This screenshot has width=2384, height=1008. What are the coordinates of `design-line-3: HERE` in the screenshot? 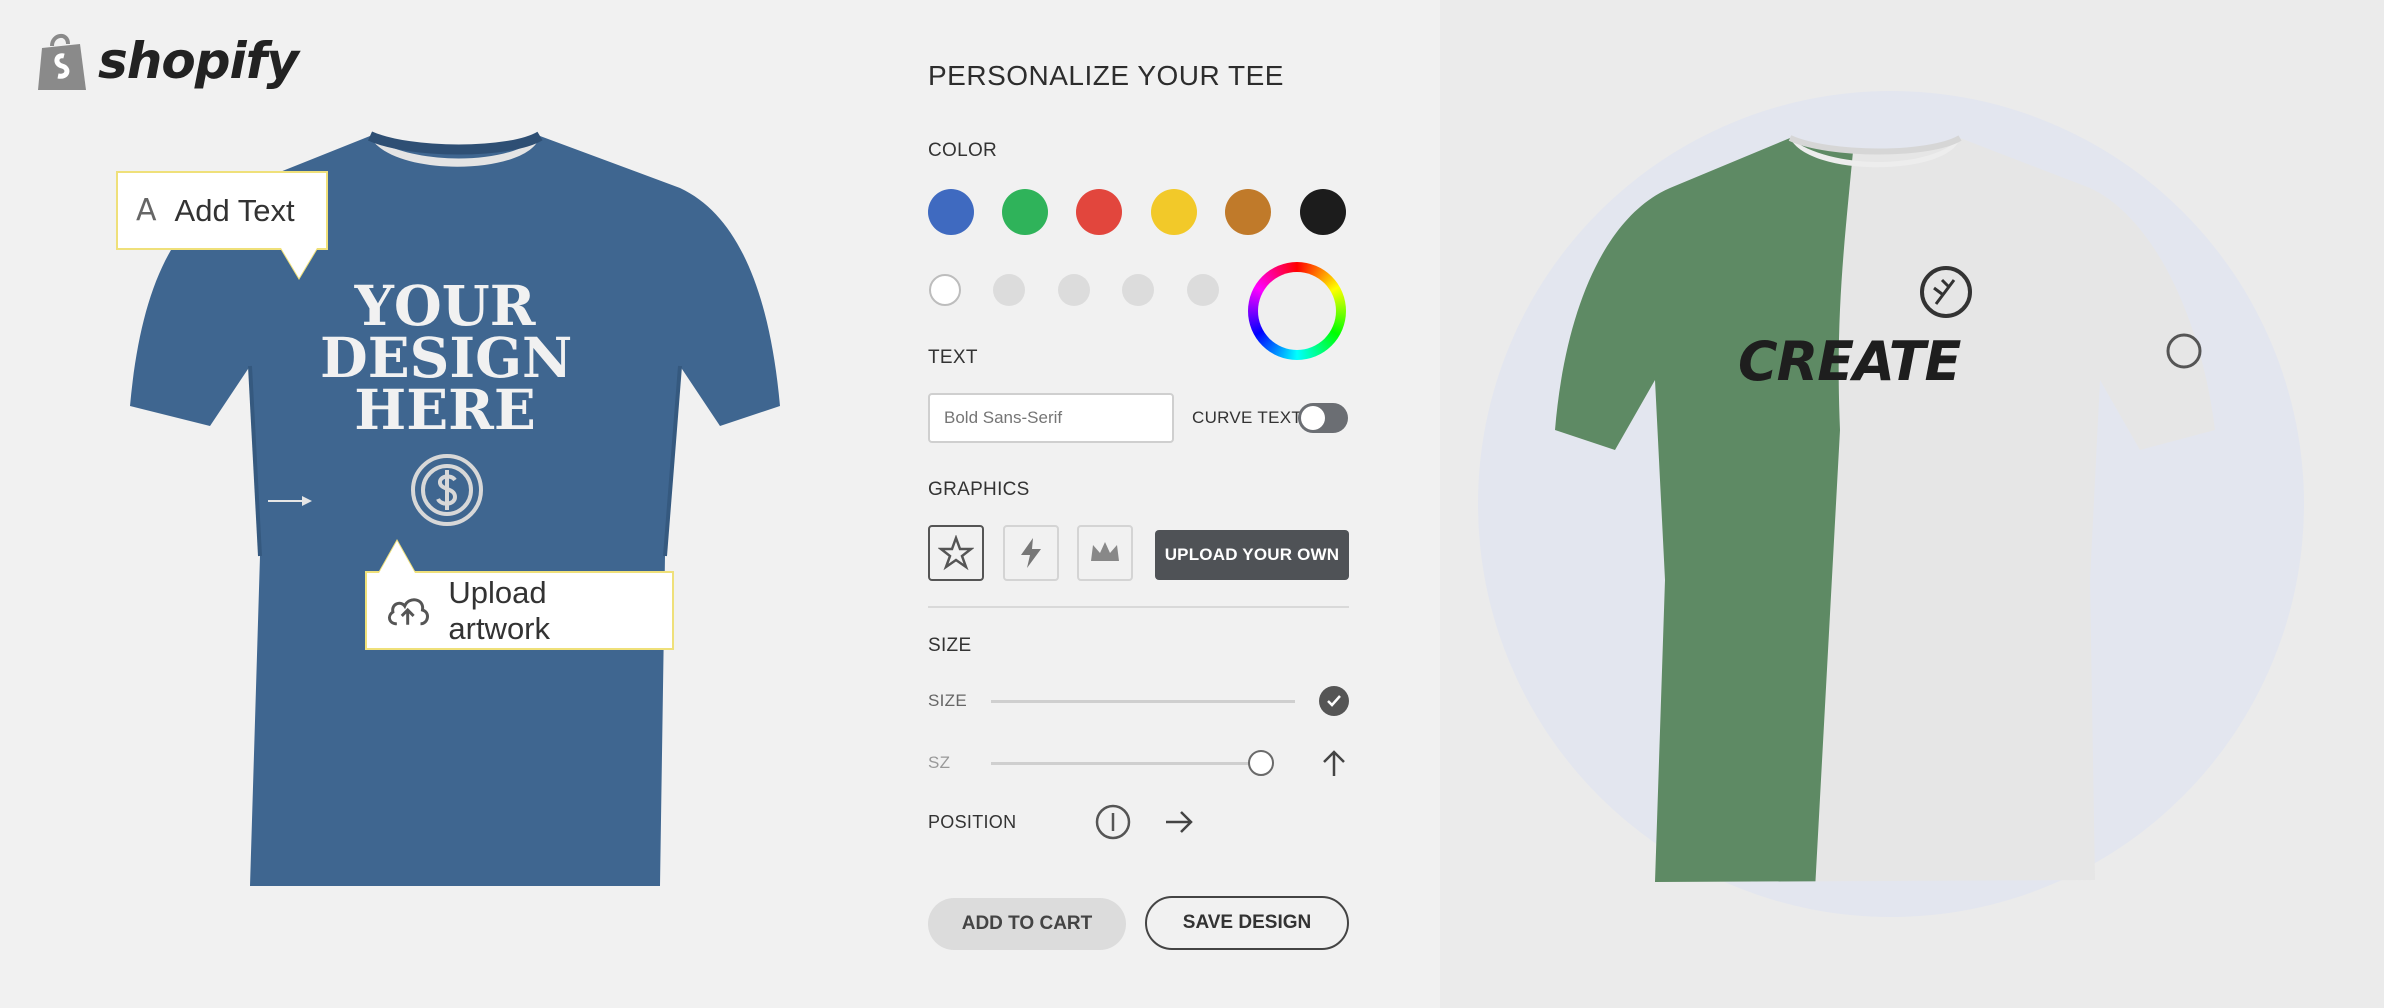 It's located at (445, 409).